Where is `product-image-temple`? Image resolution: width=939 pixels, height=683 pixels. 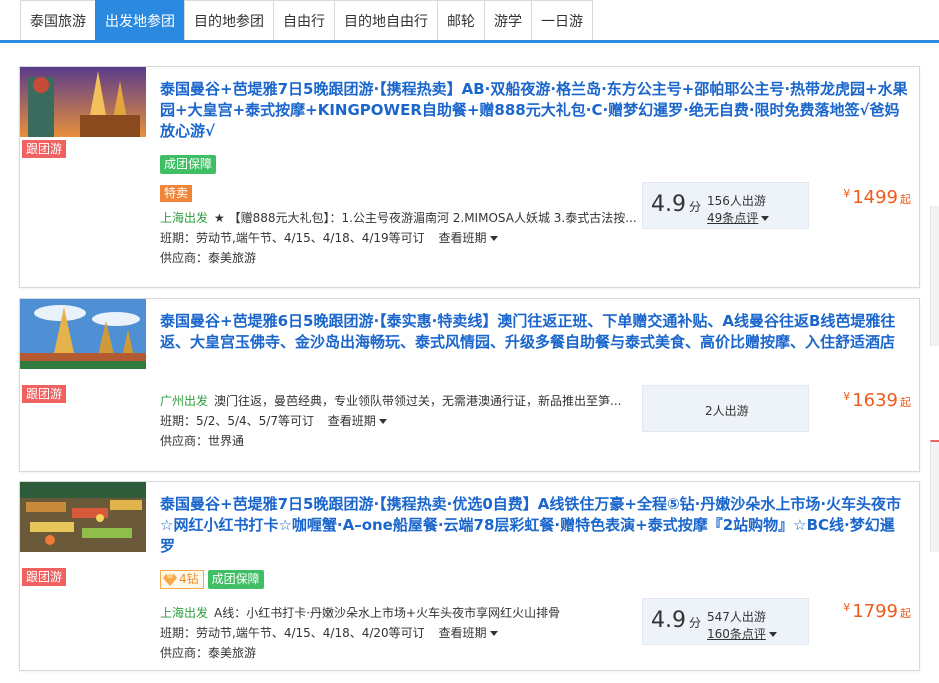
product-image-temple is located at coordinates (83, 102).